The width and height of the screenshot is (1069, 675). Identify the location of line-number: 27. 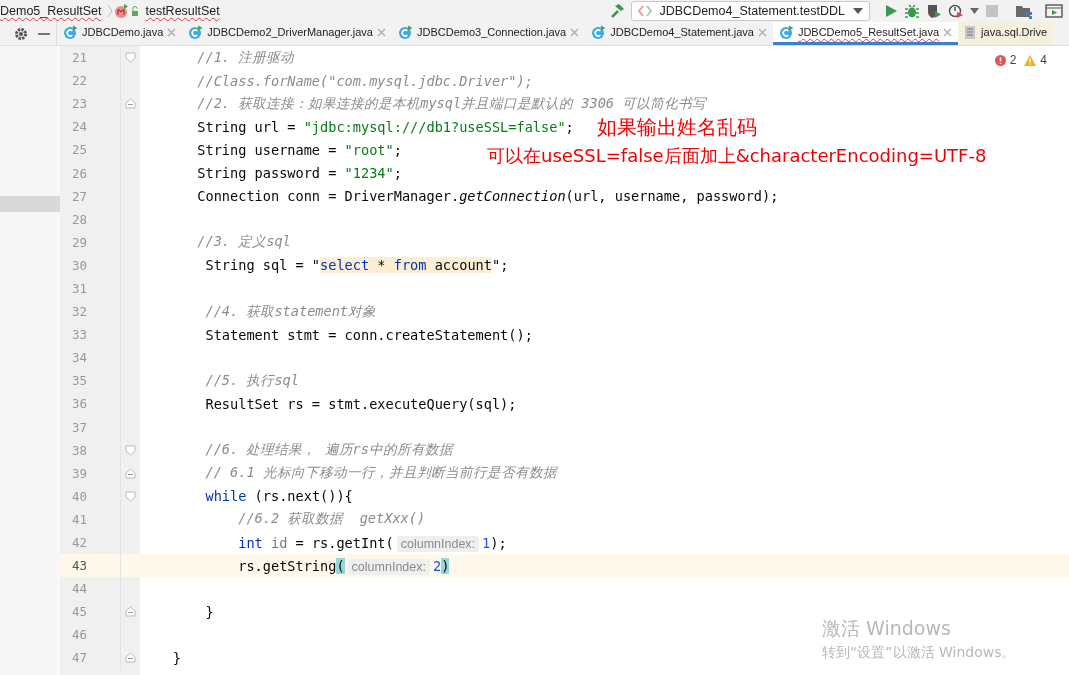
(80, 196).